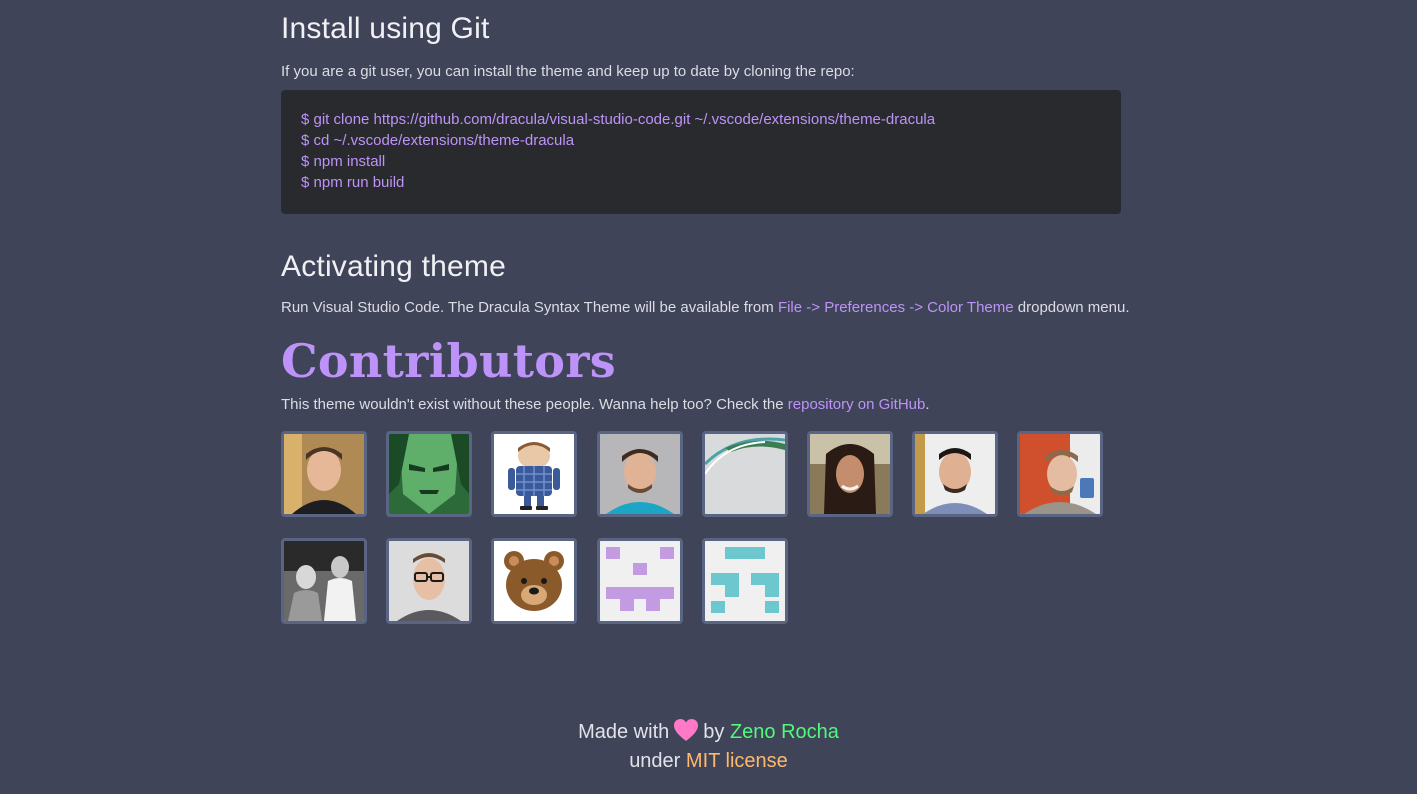  What do you see at coordinates (784, 732) in the screenshot?
I see `author-link: Zeno Rocha` at bounding box center [784, 732].